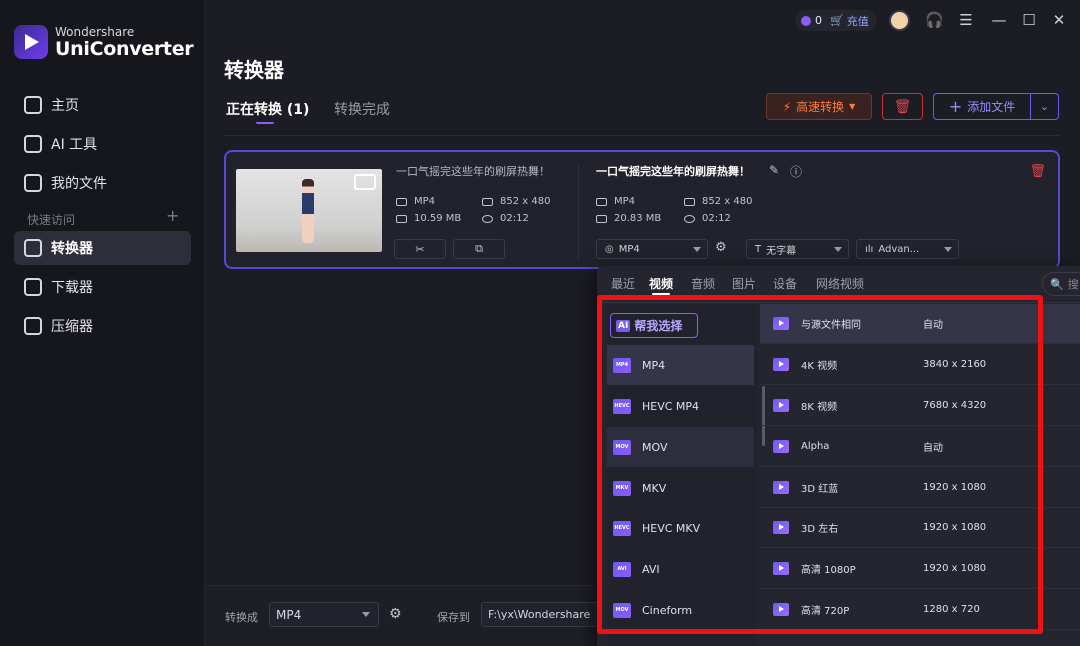 This screenshot has height=646, width=1080. What do you see at coordinates (102, 326) in the screenshot?
I see `sidebar-item-compressor: 压缩器` at bounding box center [102, 326].